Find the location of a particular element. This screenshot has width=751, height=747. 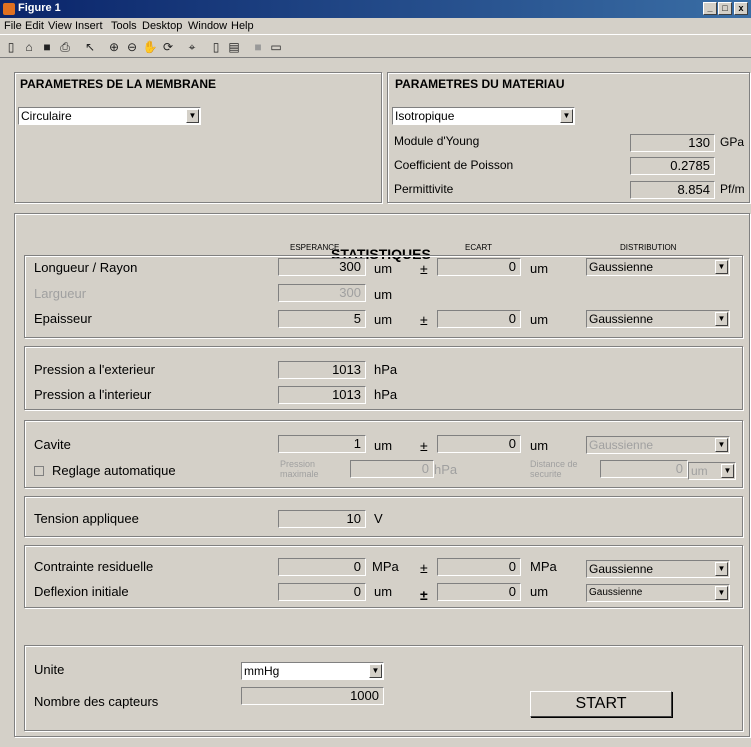

tension-unit: V is located at coordinates (378, 518).